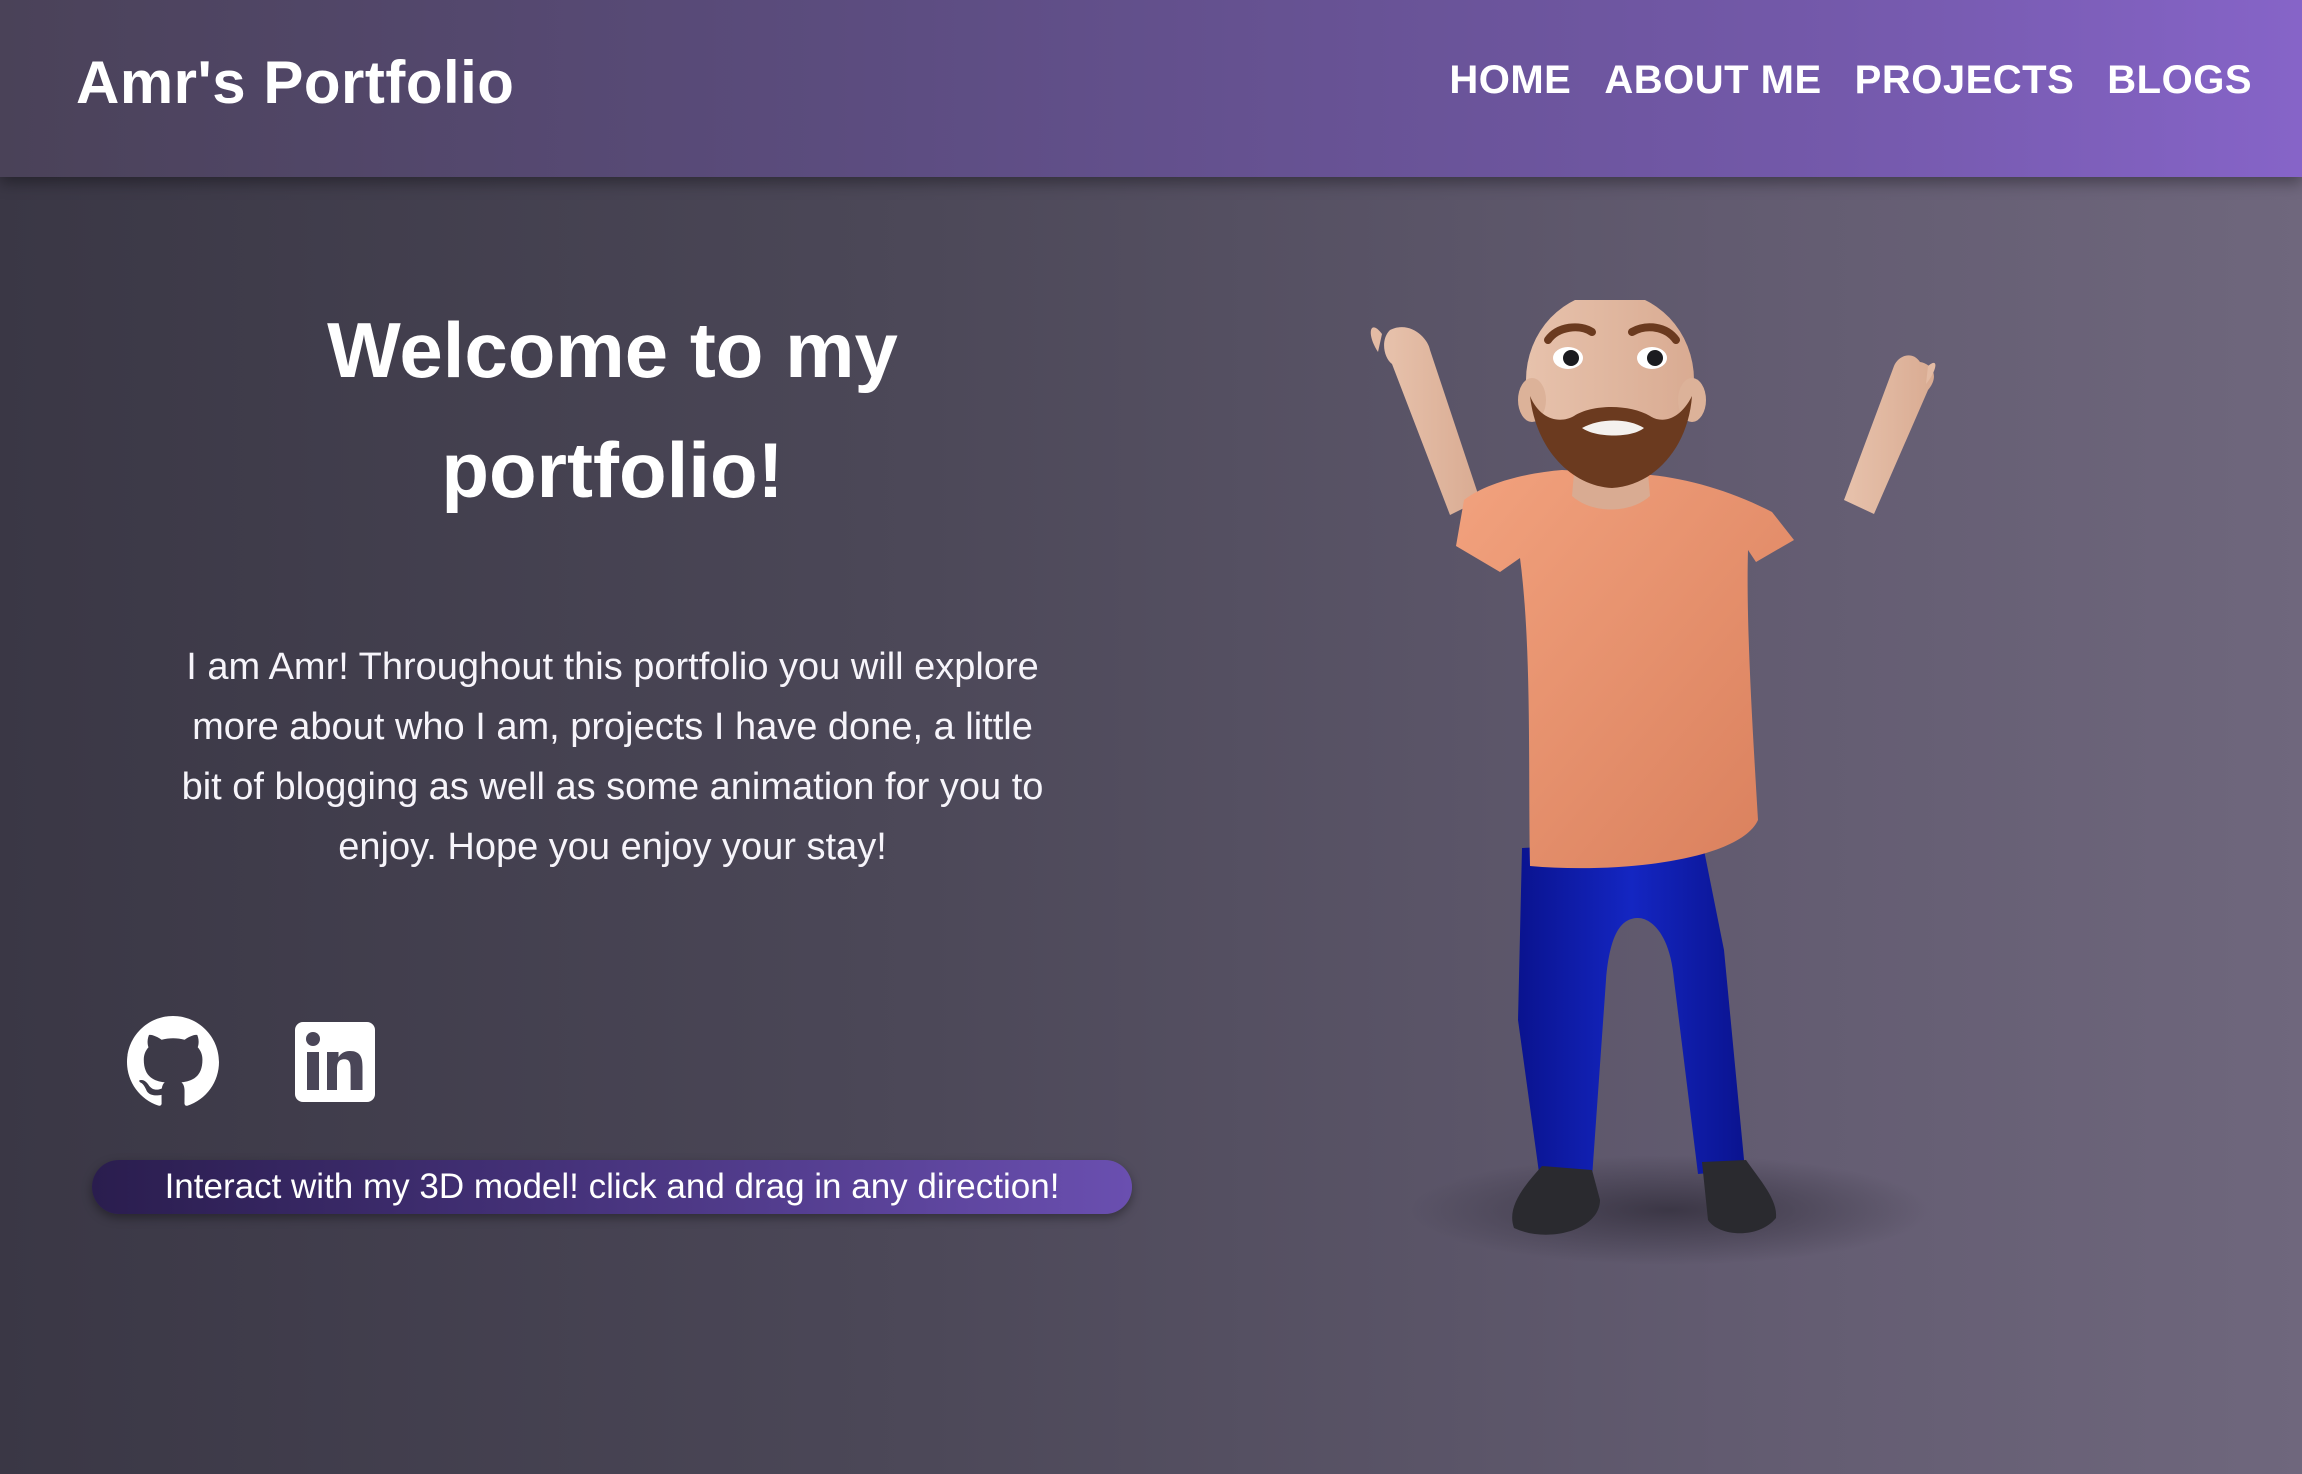 The image size is (2302, 1474). What do you see at coordinates (1965, 80) in the screenshot?
I see `nav-link-projects: PROJECTS` at bounding box center [1965, 80].